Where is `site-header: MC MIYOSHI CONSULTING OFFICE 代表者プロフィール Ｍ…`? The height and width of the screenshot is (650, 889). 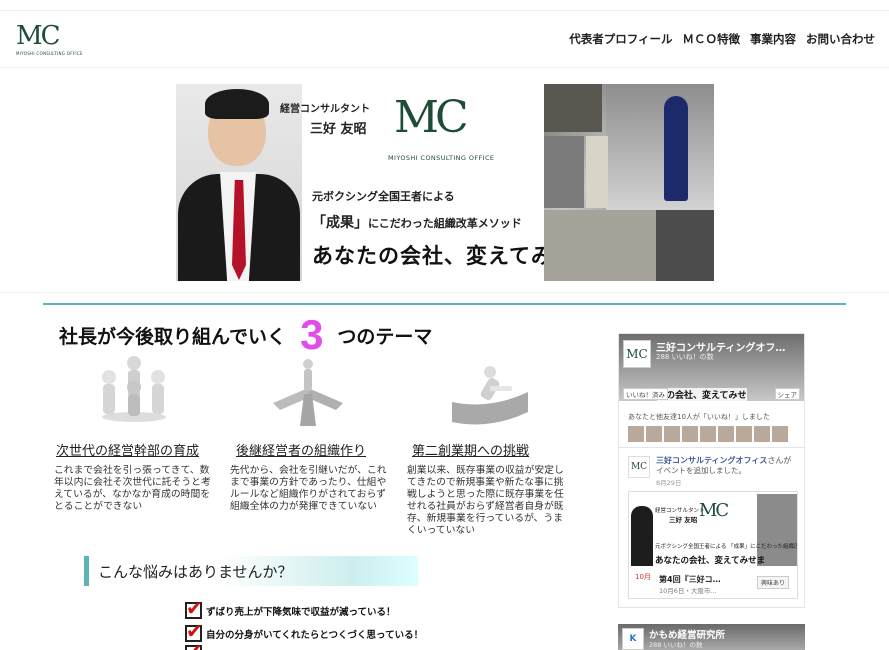
site-header: MC MIYOSHI CONSULTING OFFICE 代表者プロフィール Ｍ… is located at coordinates (444, 39).